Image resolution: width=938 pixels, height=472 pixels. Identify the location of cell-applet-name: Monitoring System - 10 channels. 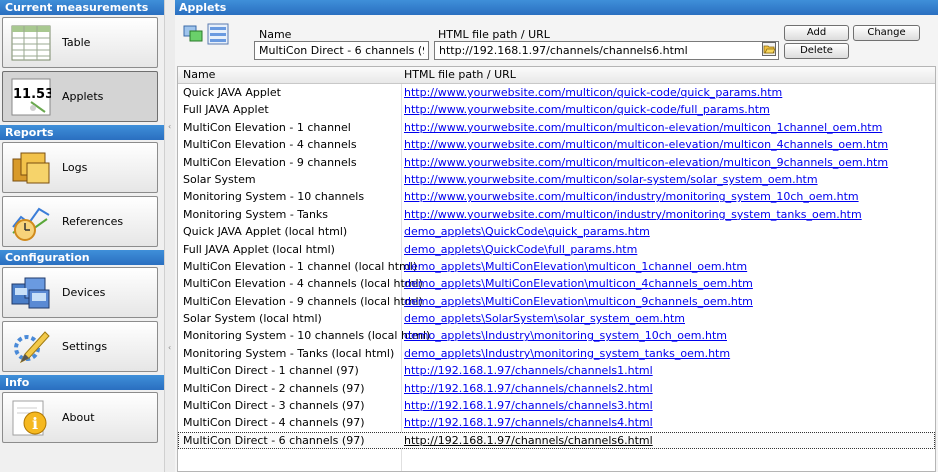
(274, 197).